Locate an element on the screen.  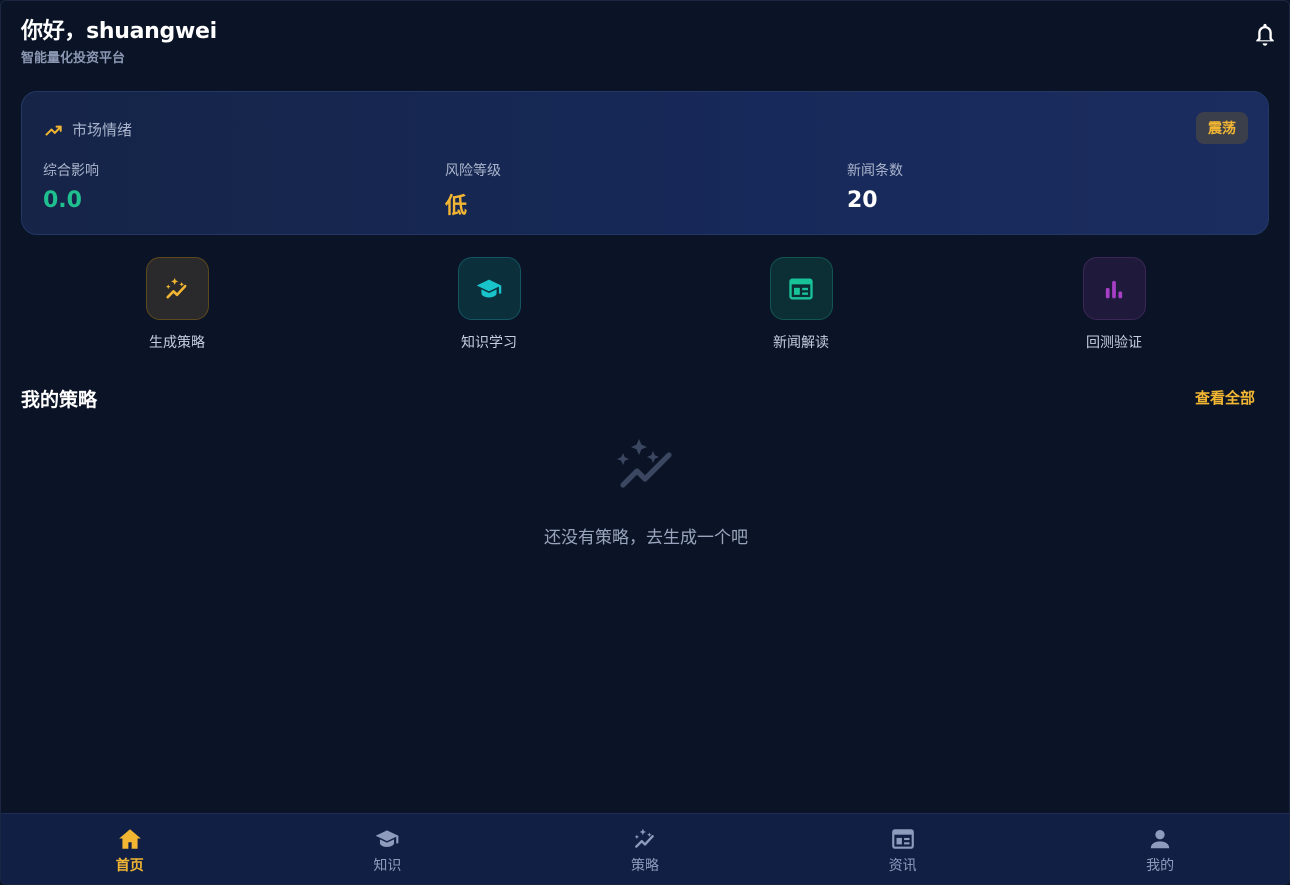
nav-label: 资讯 is located at coordinates (902, 866).